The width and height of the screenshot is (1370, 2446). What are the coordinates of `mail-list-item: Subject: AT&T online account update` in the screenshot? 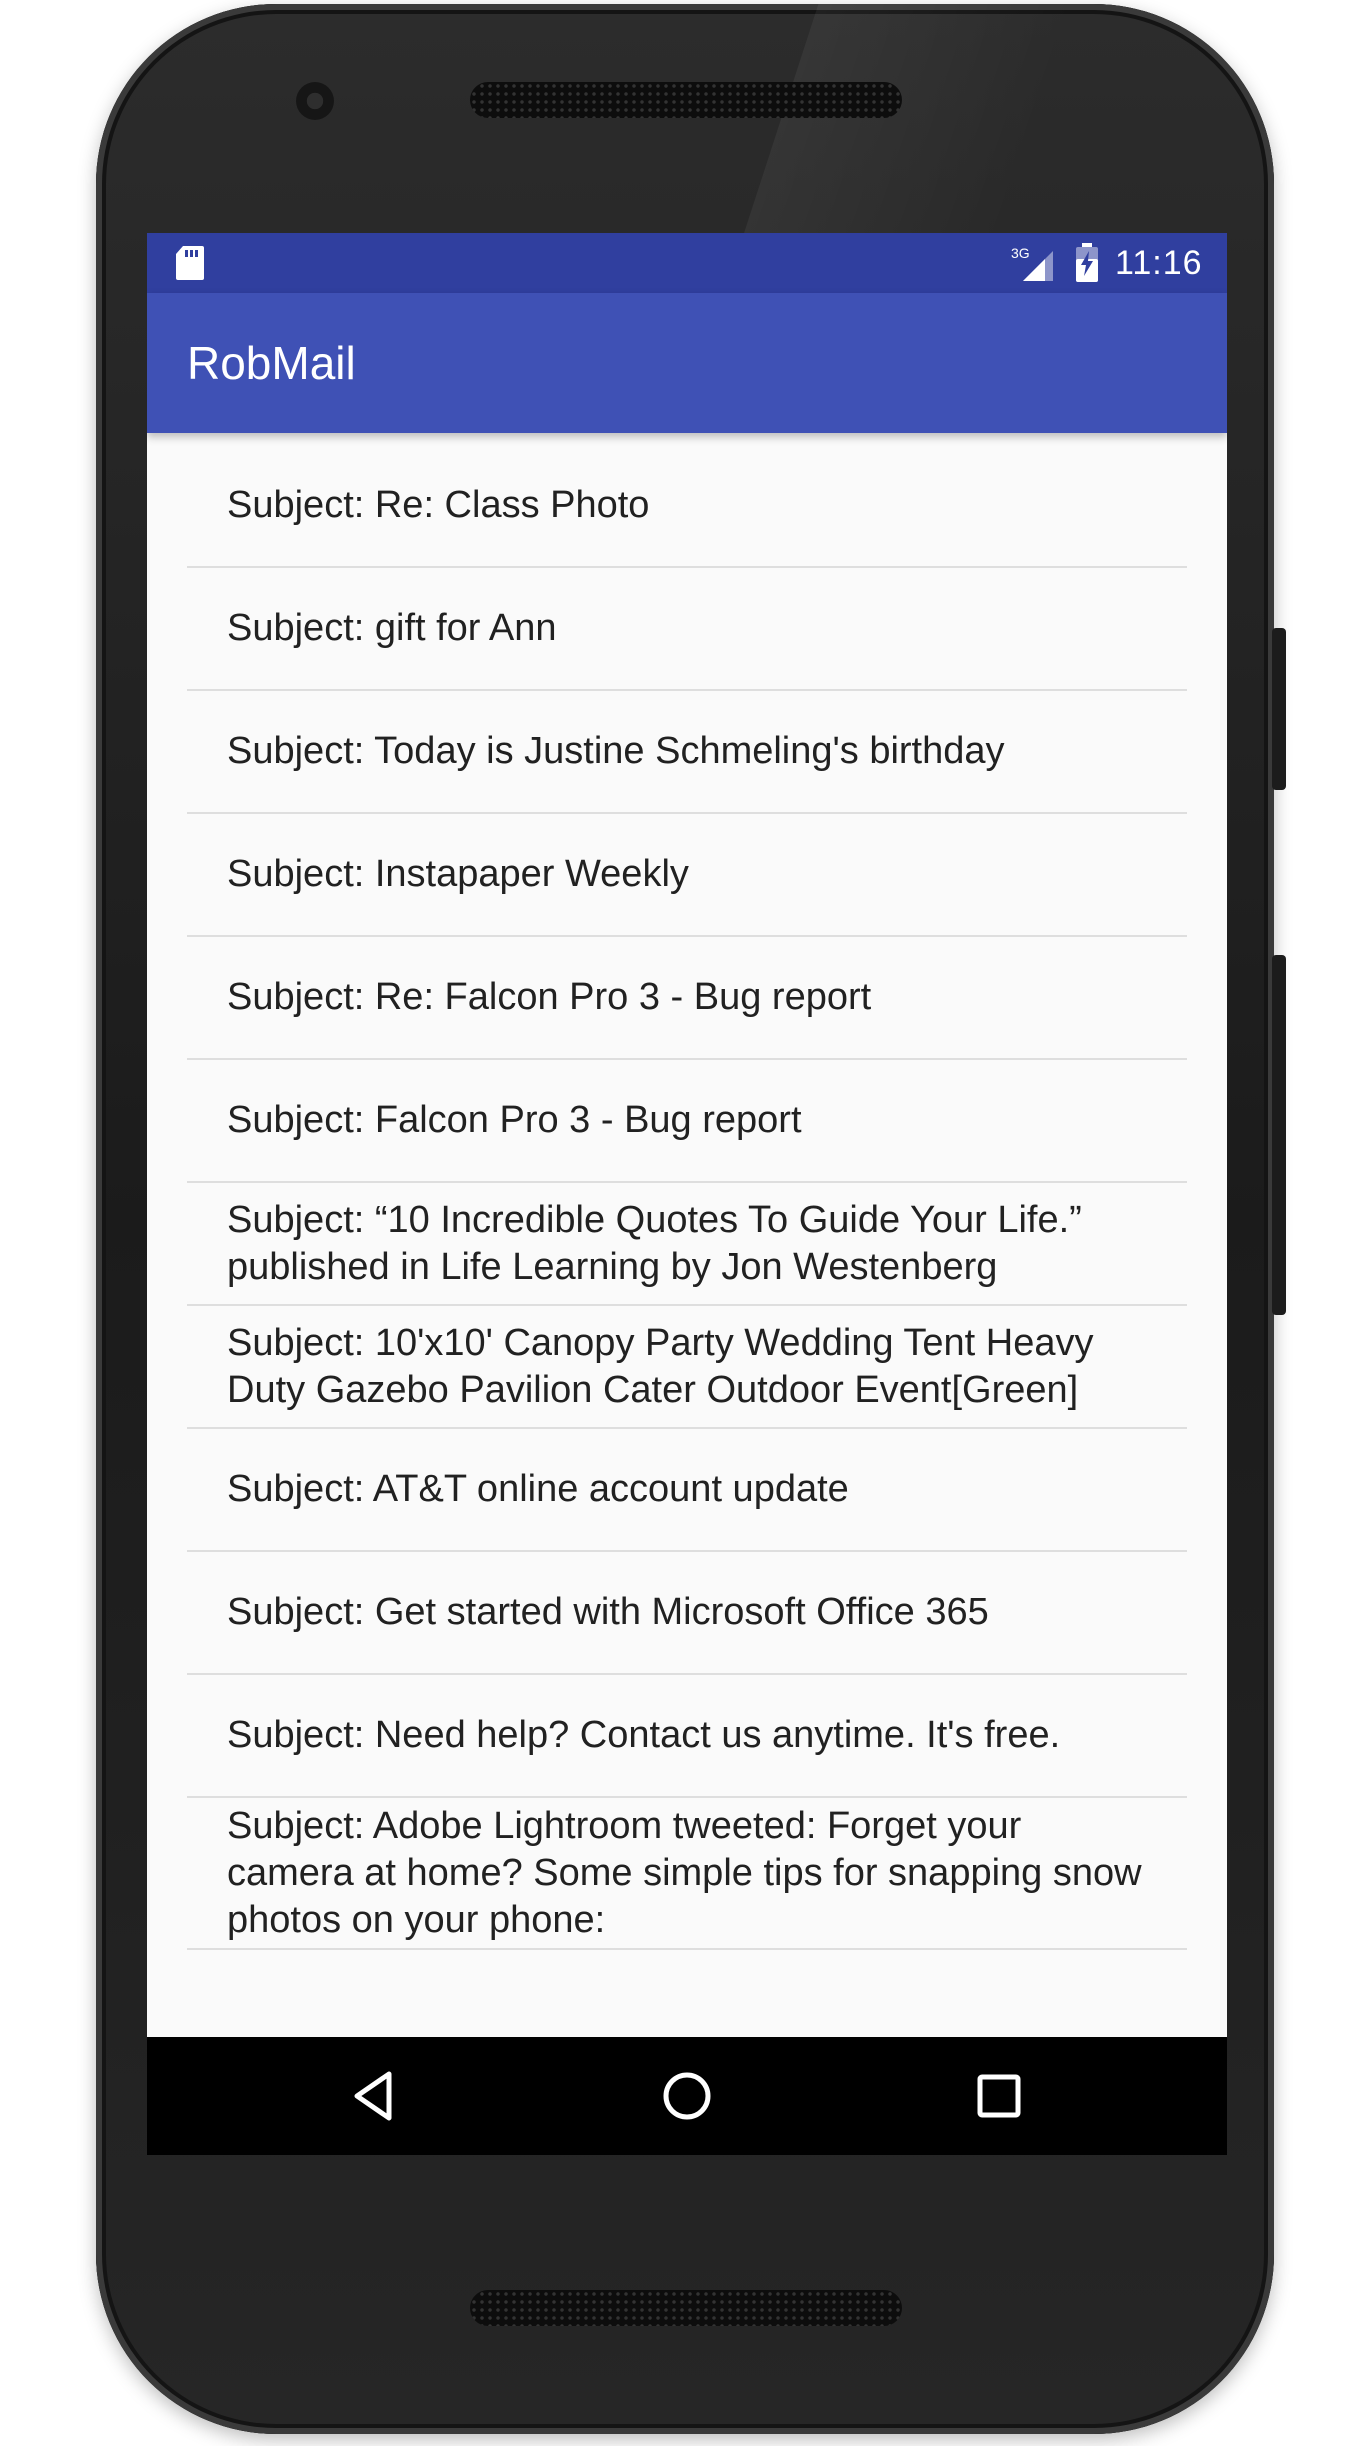 It's located at (687, 1490).